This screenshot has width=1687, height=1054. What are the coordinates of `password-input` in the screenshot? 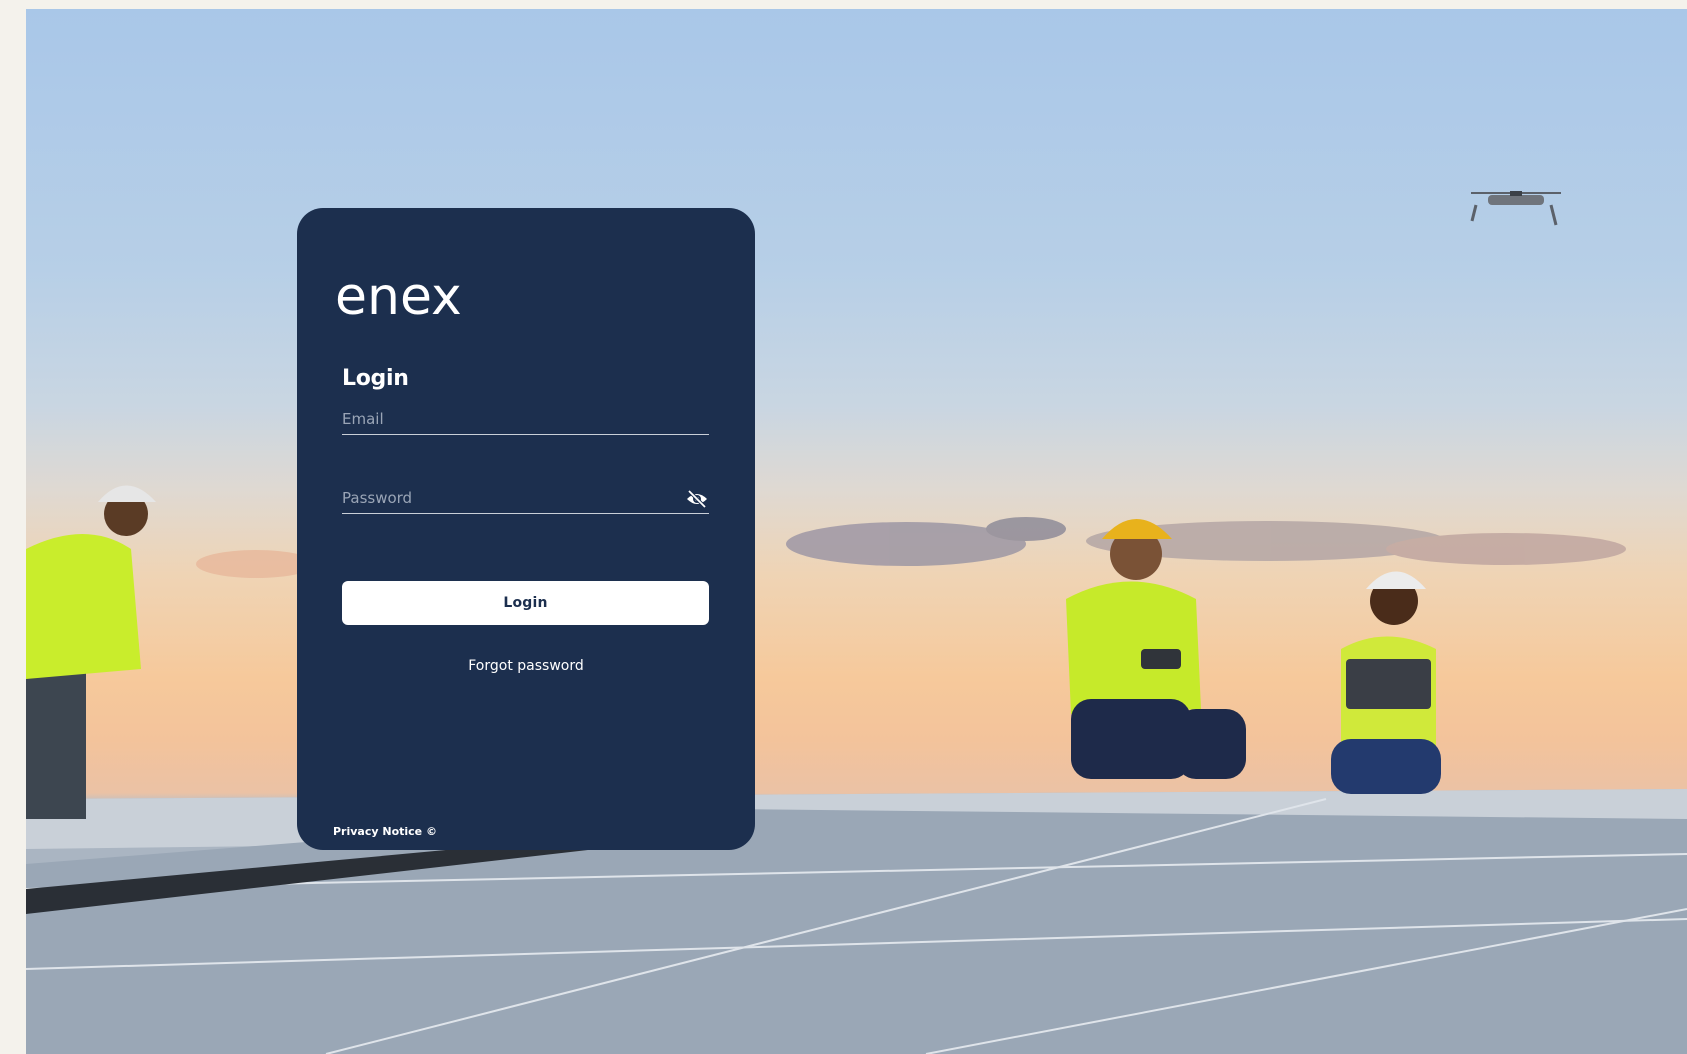 It's located at (525, 498).